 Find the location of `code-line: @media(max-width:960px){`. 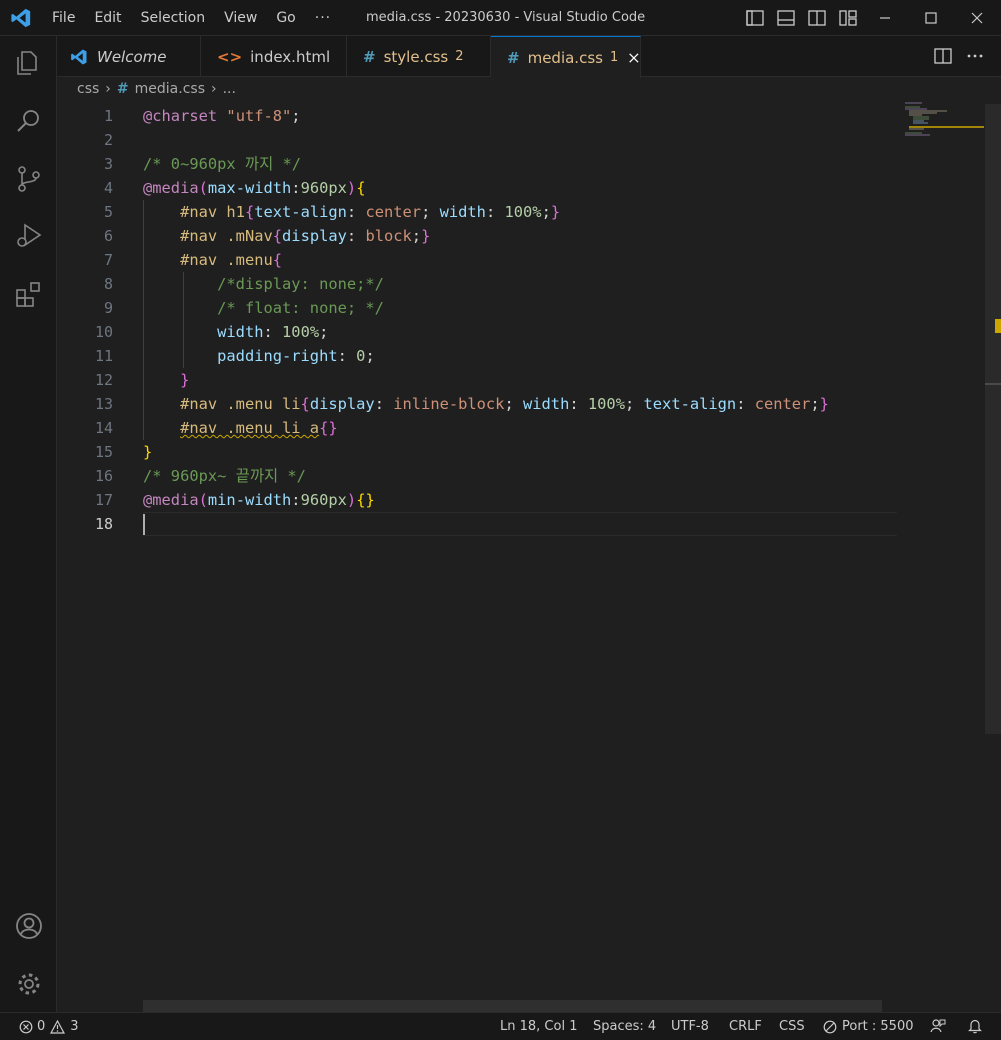

code-line: @media(max-width:960px){ is located at coordinates (254, 188).